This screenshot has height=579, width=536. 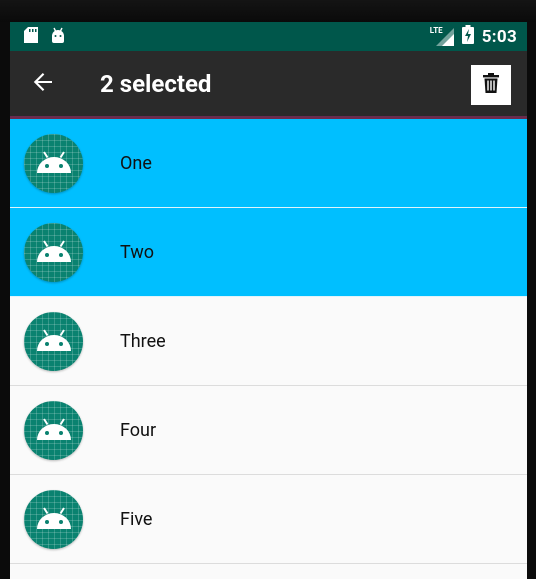 I want to click on list-item: One, so click(x=268, y=163).